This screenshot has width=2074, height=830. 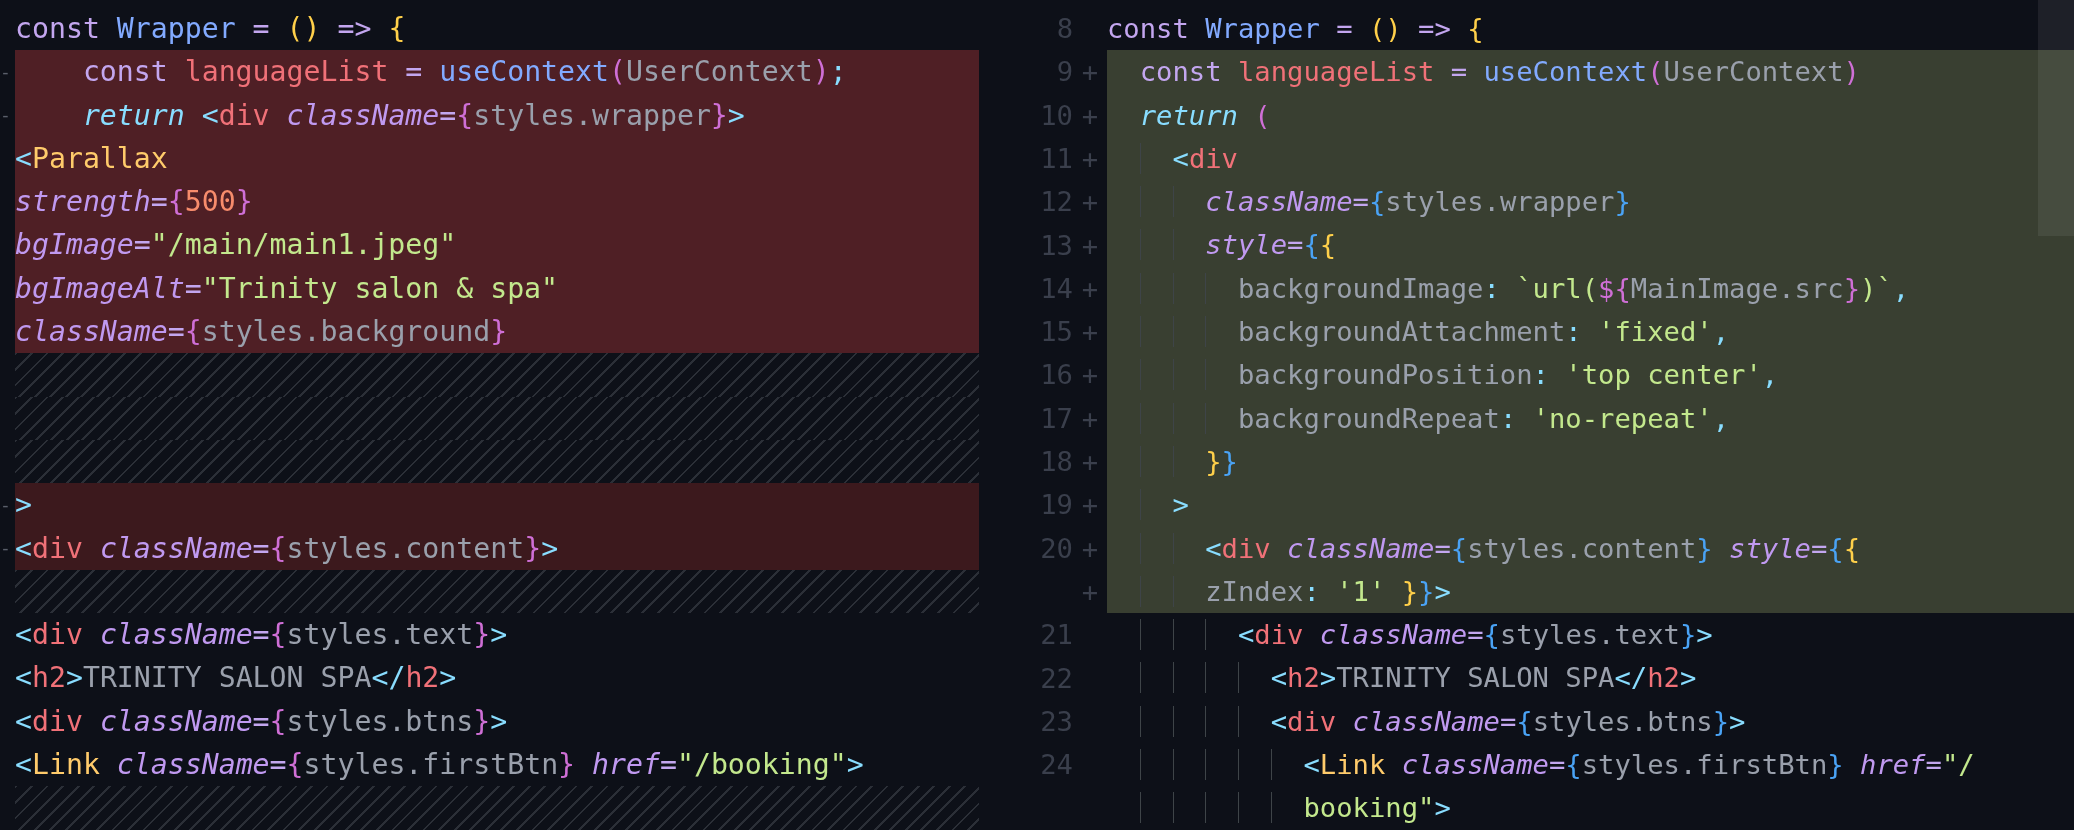 What do you see at coordinates (1590, 765) in the screenshot?
I see `code-line: <Link className={styles.firstBtn} href="/` at bounding box center [1590, 765].